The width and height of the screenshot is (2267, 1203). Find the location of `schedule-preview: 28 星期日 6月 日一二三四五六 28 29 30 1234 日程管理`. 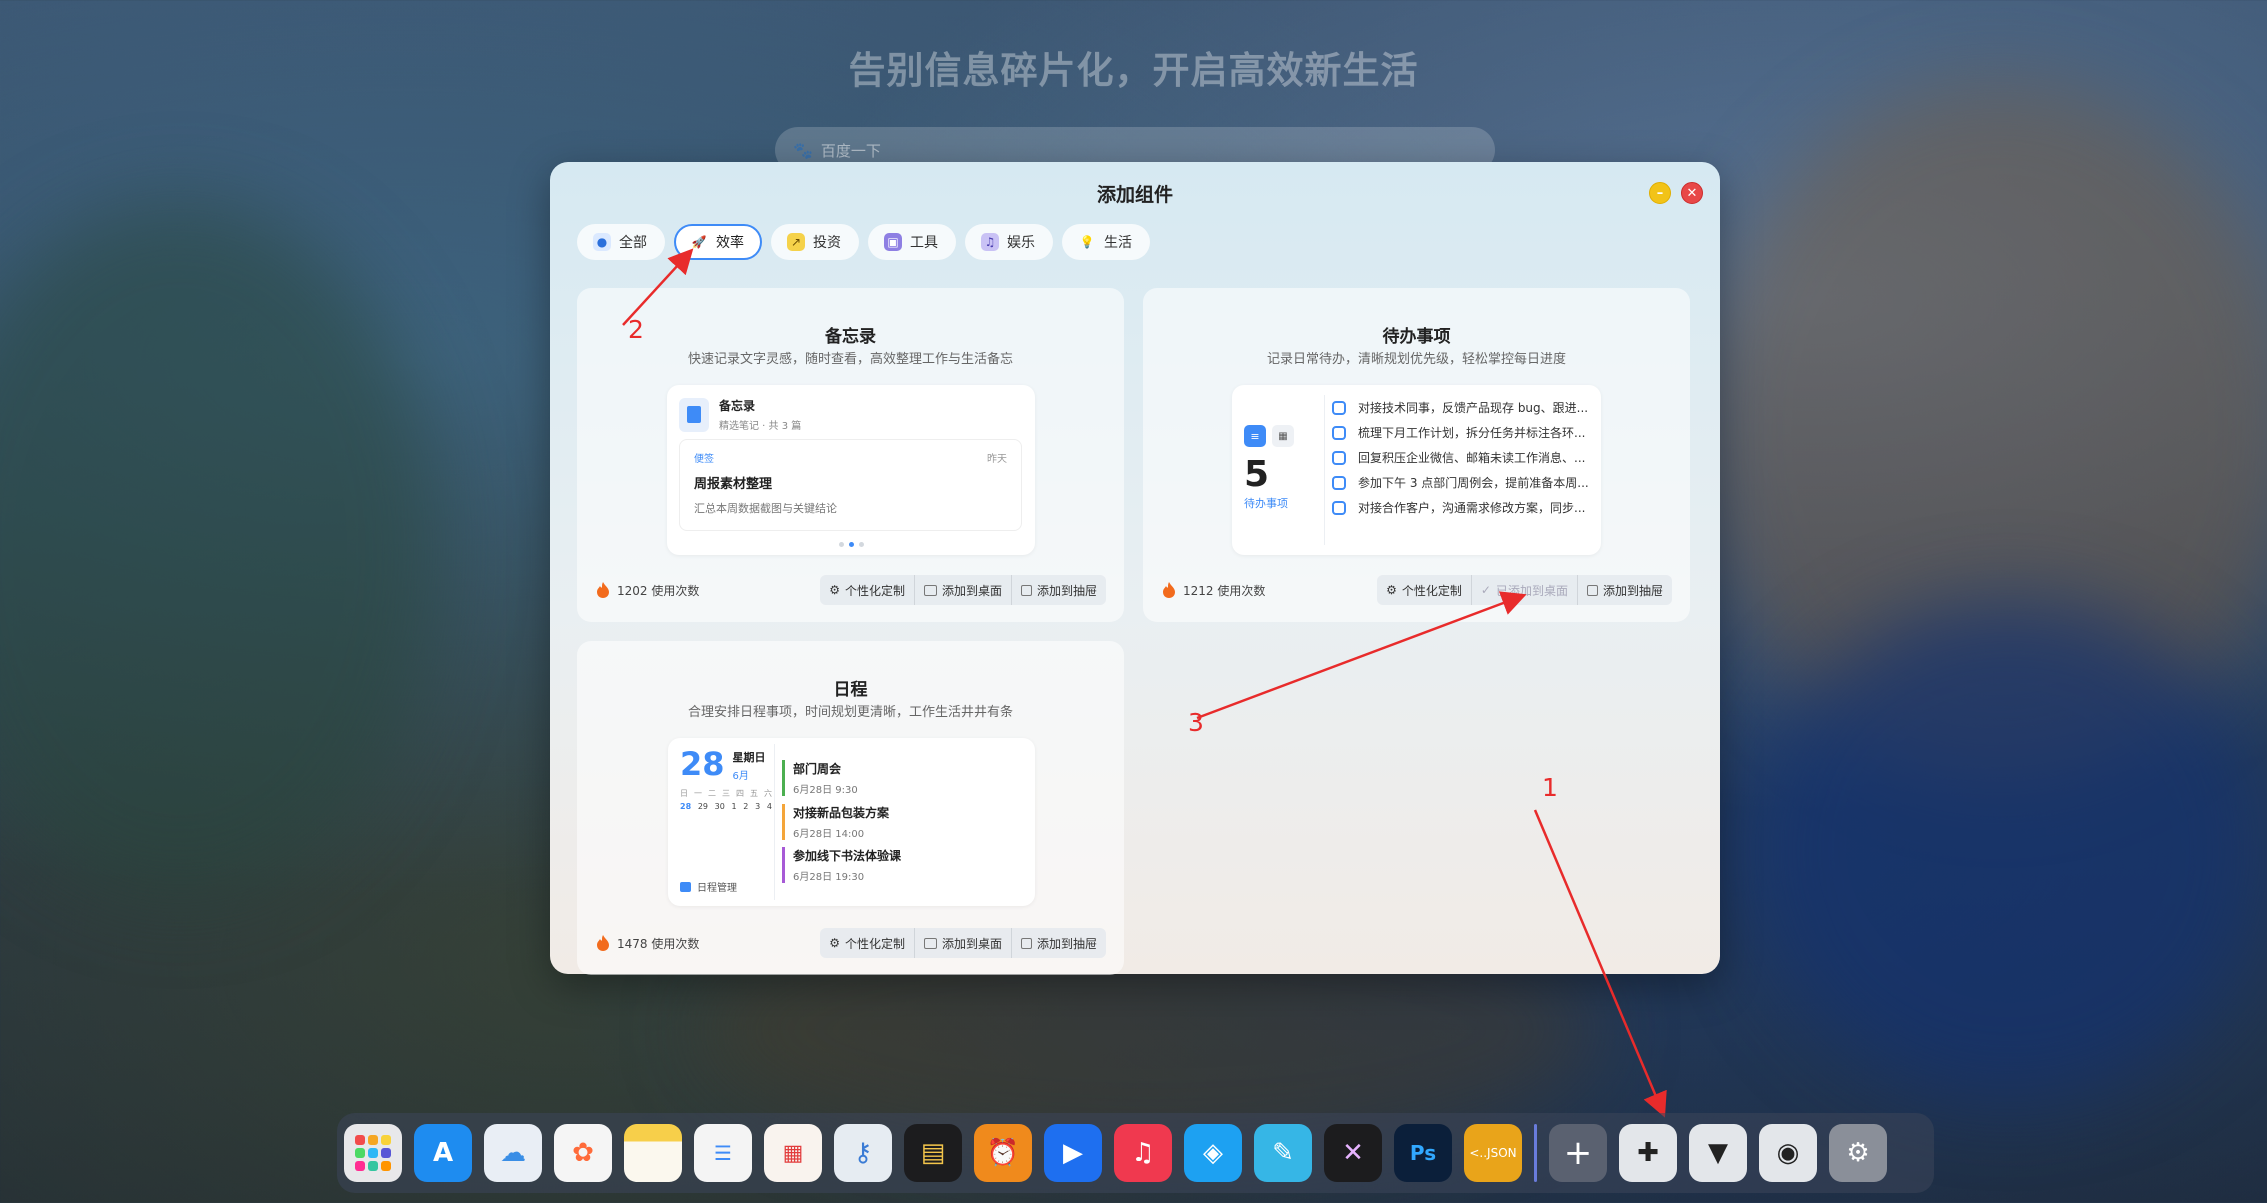

schedule-preview: 28 星期日 6月 日一二三四五六 28 29 30 1234 日程管理 is located at coordinates (851, 822).